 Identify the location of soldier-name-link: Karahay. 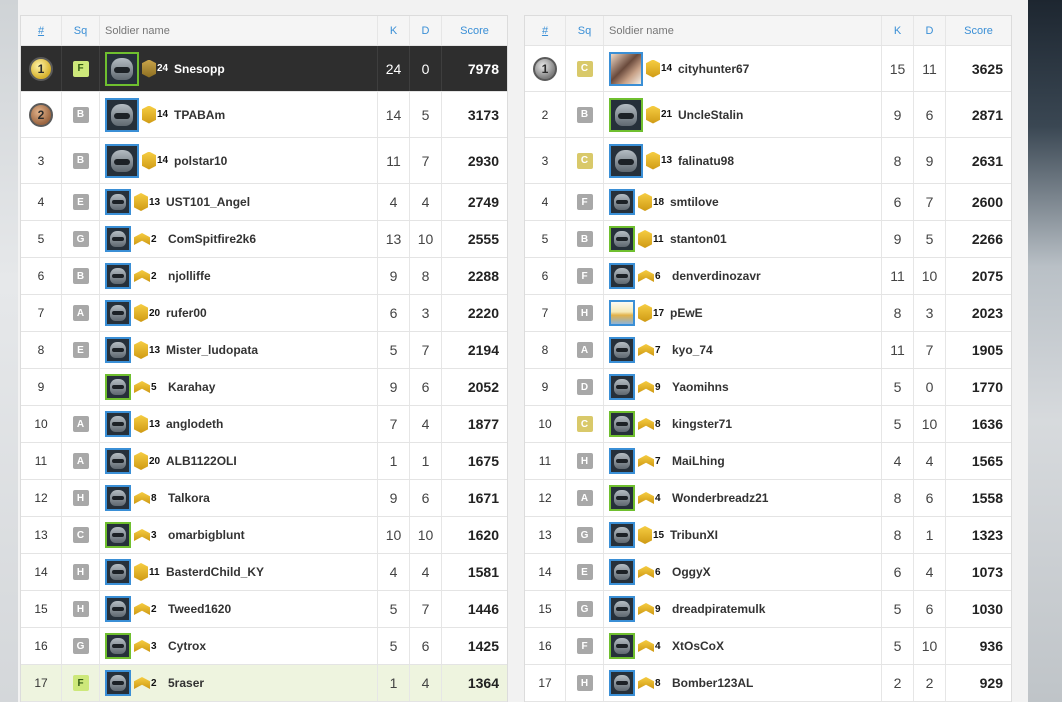
(191, 387).